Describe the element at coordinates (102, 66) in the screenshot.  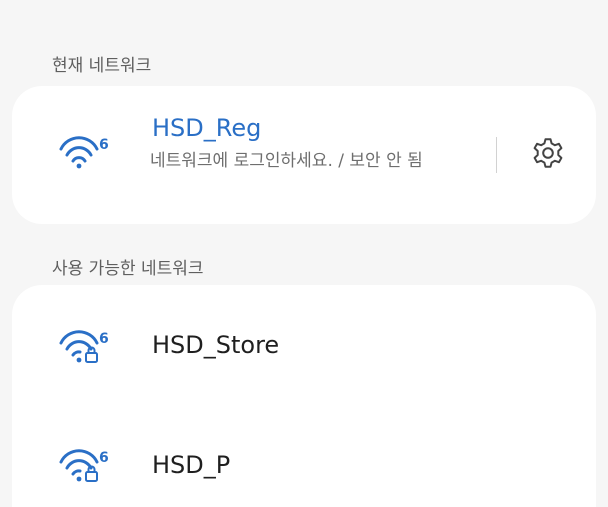
I see `current-network-header: 현재 네트워크` at that location.